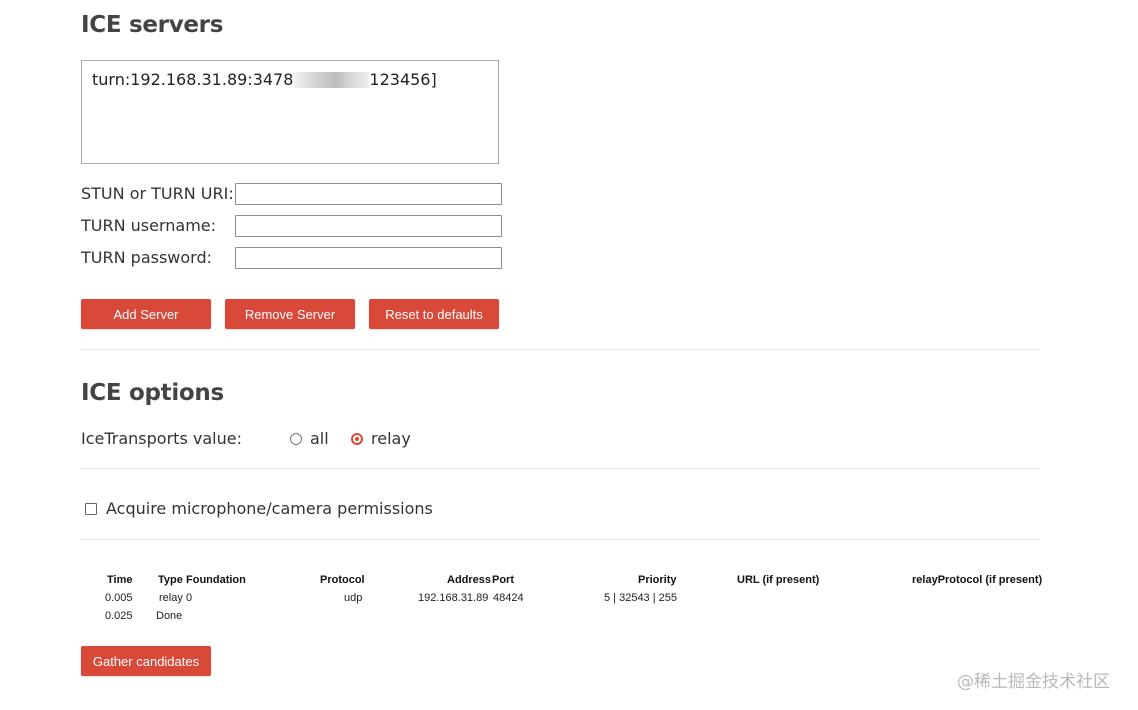 This screenshot has width=1138, height=710. Describe the element at coordinates (778, 580) in the screenshot. I see `header-url: URL (if present)` at that location.